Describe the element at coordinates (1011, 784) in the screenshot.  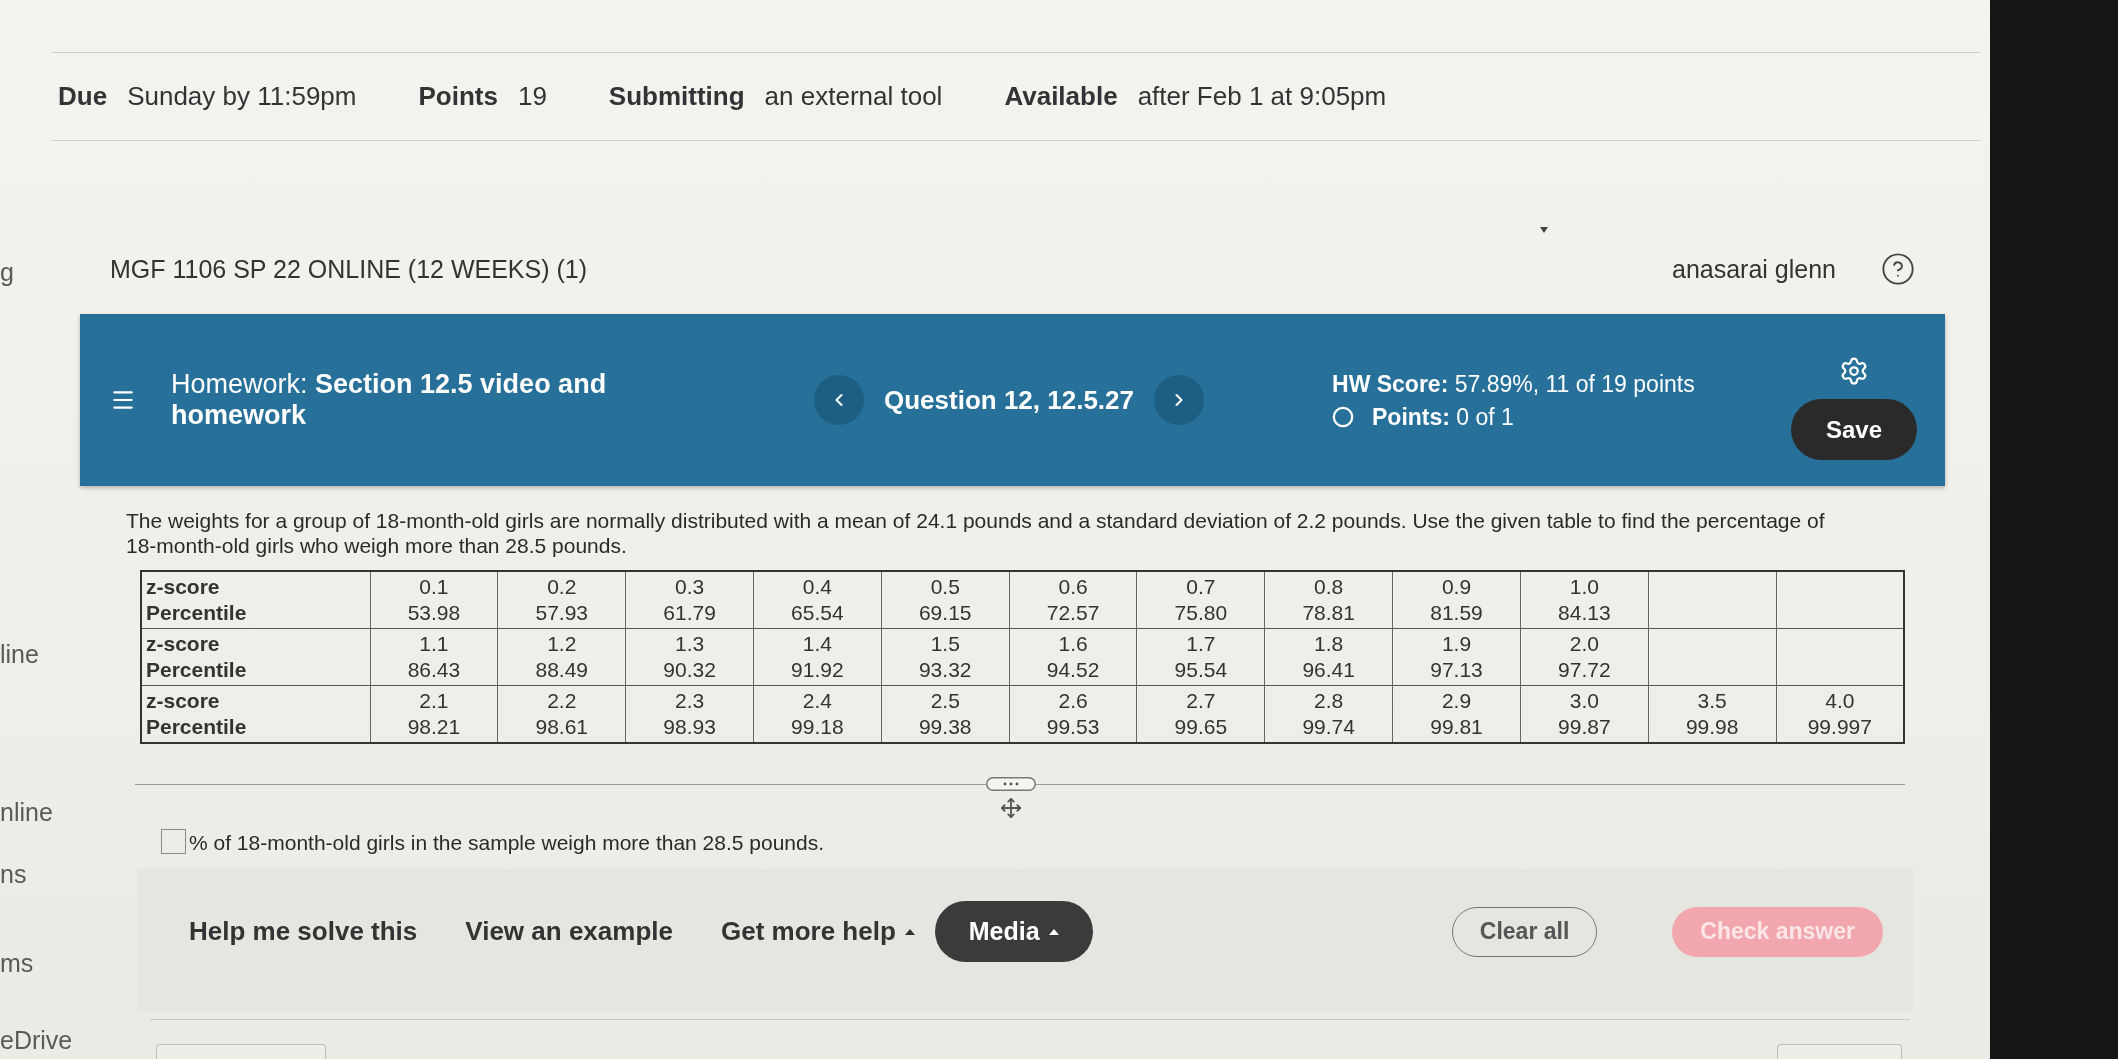
I see `drag-handle-icon` at that location.